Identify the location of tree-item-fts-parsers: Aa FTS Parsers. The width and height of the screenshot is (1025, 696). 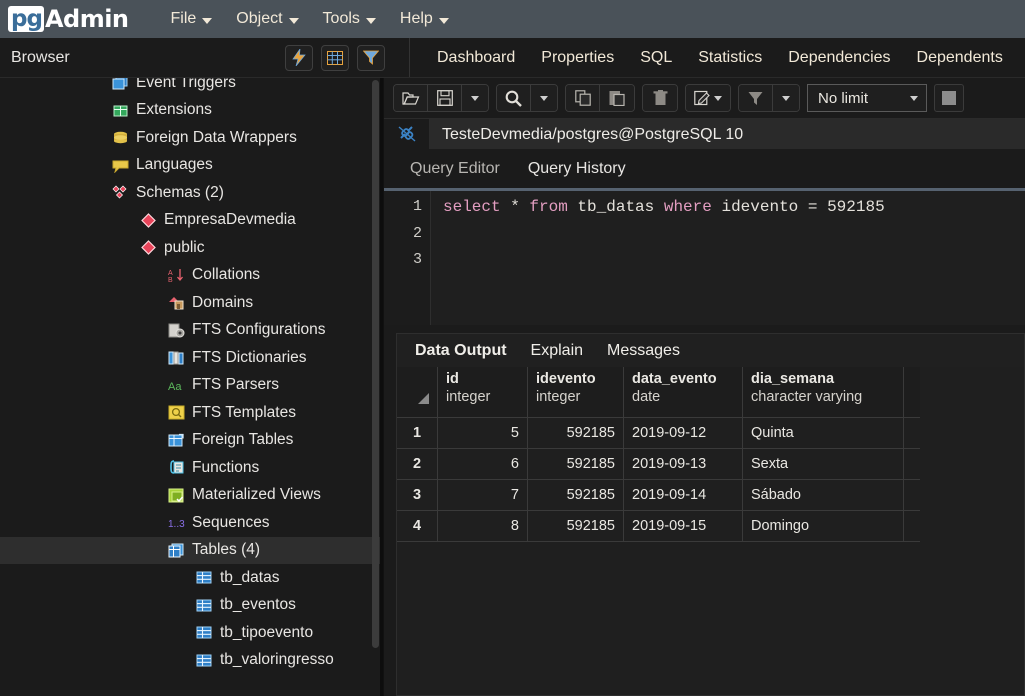
(191, 386).